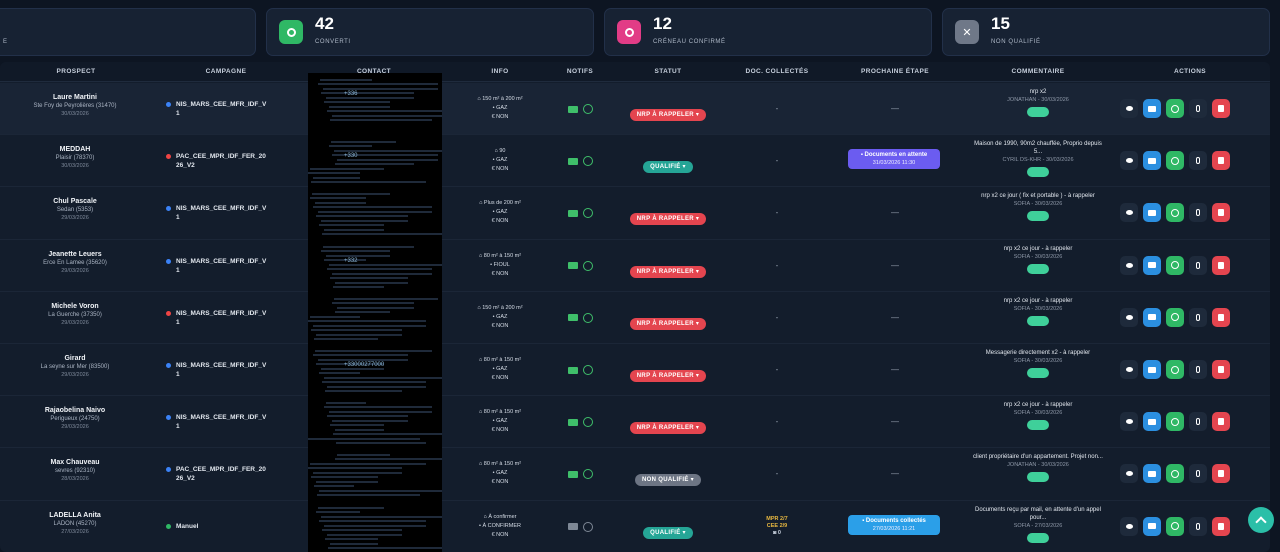 This screenshot has width=1280, height=552. What do you see at coordinates (500, 71) in the screenshot?
I see `col-info: INFO` at bounding box center [500, 71].